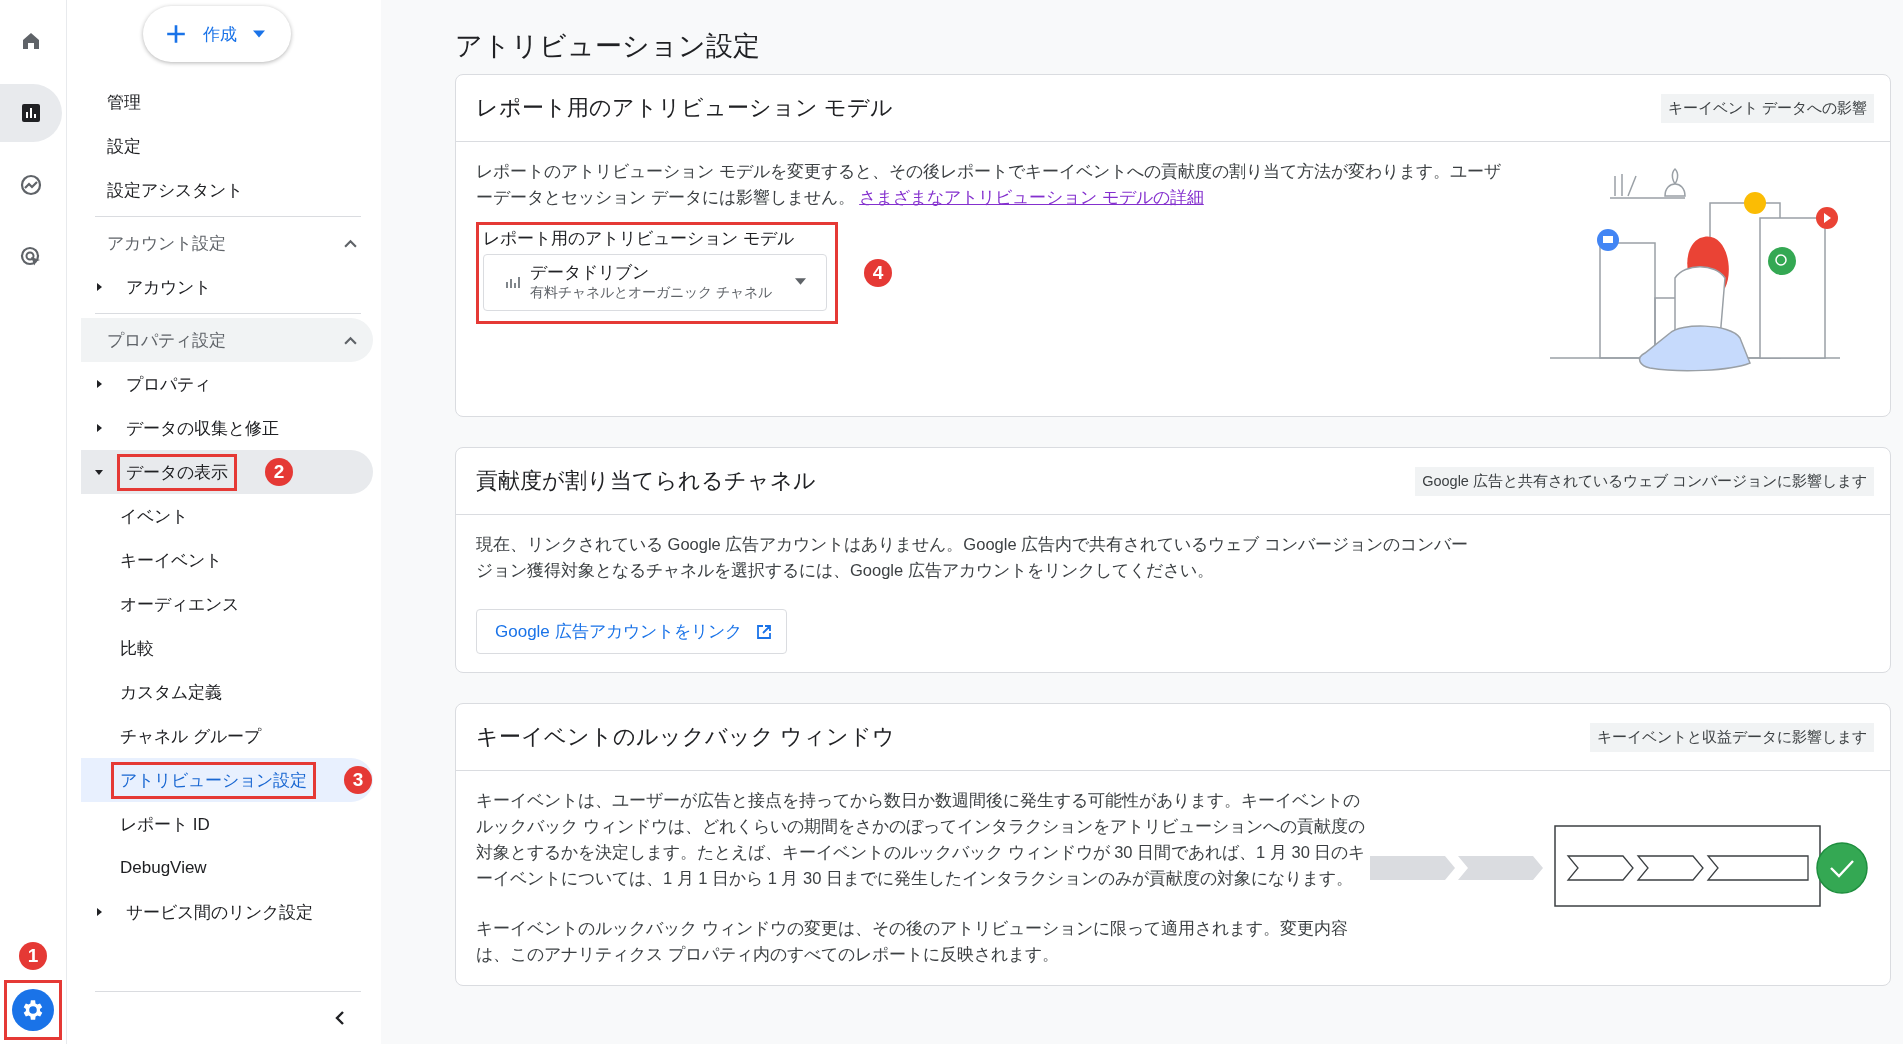 This screenshot has width=1903, height=1044. What do you see at coordinates (33, 956) in the screenshot?
I see `annotation-badge: 1` at bounding box center [33, 956].